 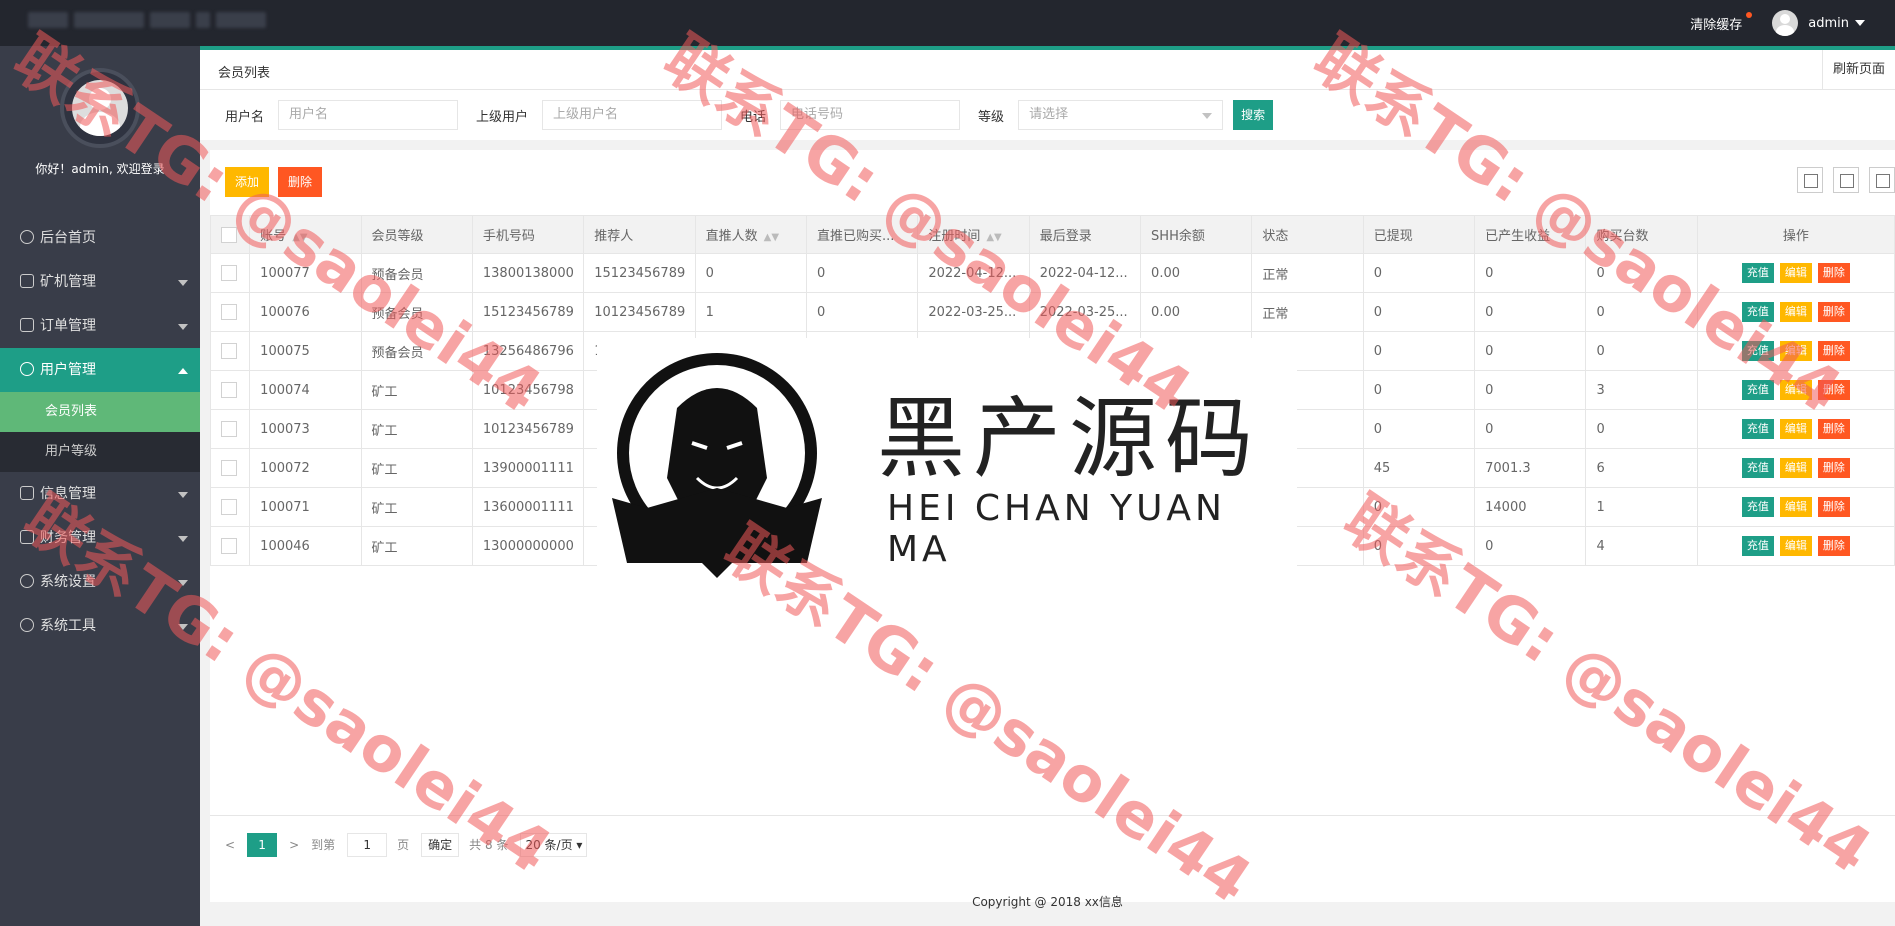 What do you see at coordinates (489, 845) in the screenshot?
I see `total-count: 共 8 条` at bounding box center [489, 845].